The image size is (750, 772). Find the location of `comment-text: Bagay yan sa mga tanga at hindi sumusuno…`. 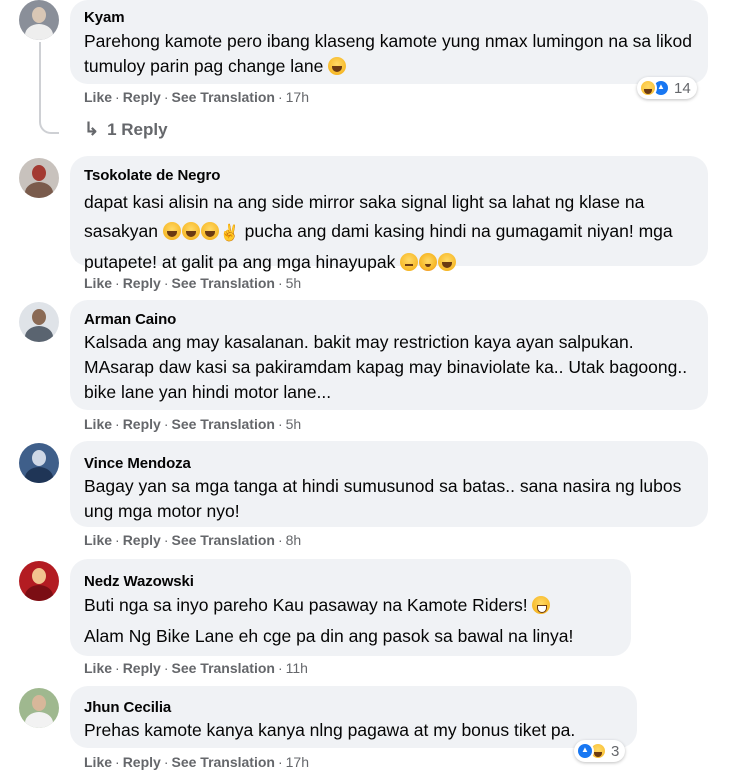

comment-text: Bagay yan sa mga tanga at hindi sumusuno… is located at coordinates (383, 498).